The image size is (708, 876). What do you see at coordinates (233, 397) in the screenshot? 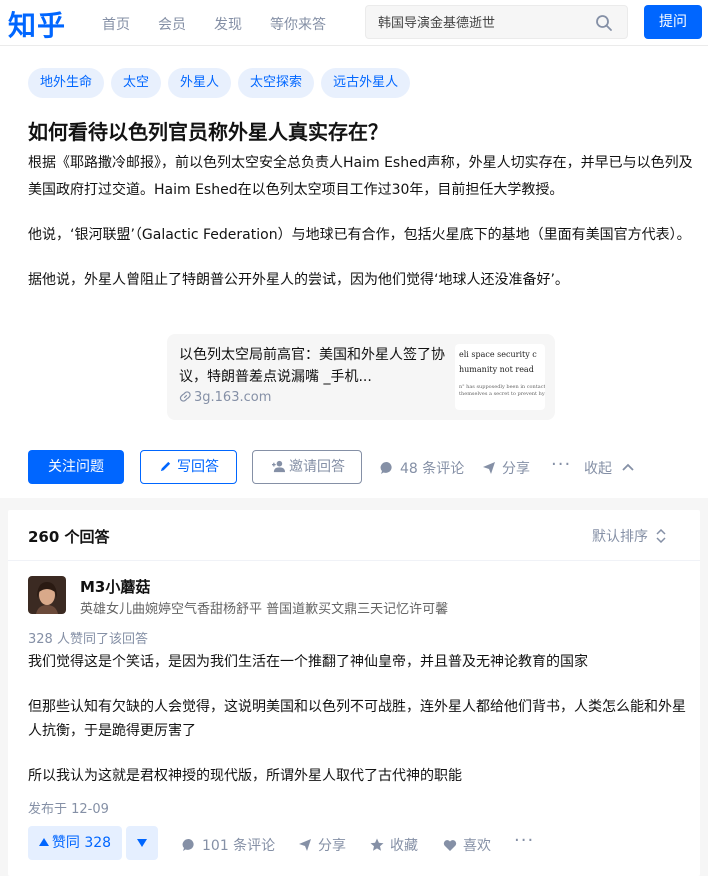
I see `link-card-url-text: 3g.163.com` at bounding box center [233, 397].